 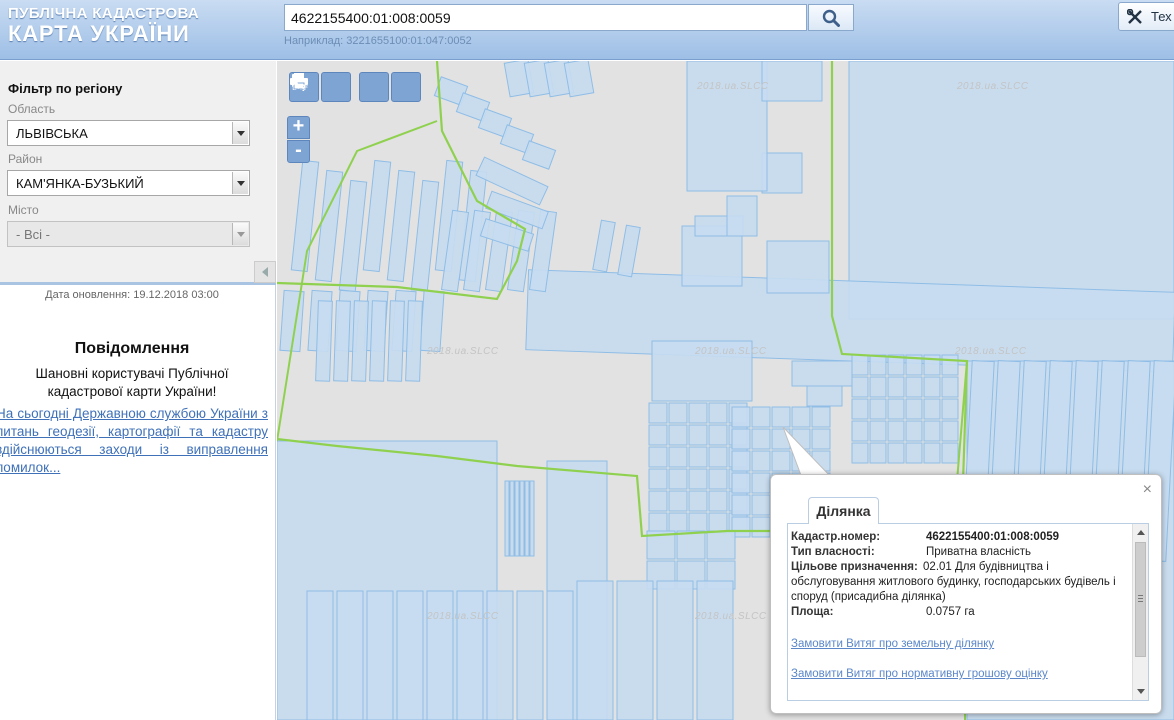 I want to click on scroll-thumb, so click(x=1140, y=599).